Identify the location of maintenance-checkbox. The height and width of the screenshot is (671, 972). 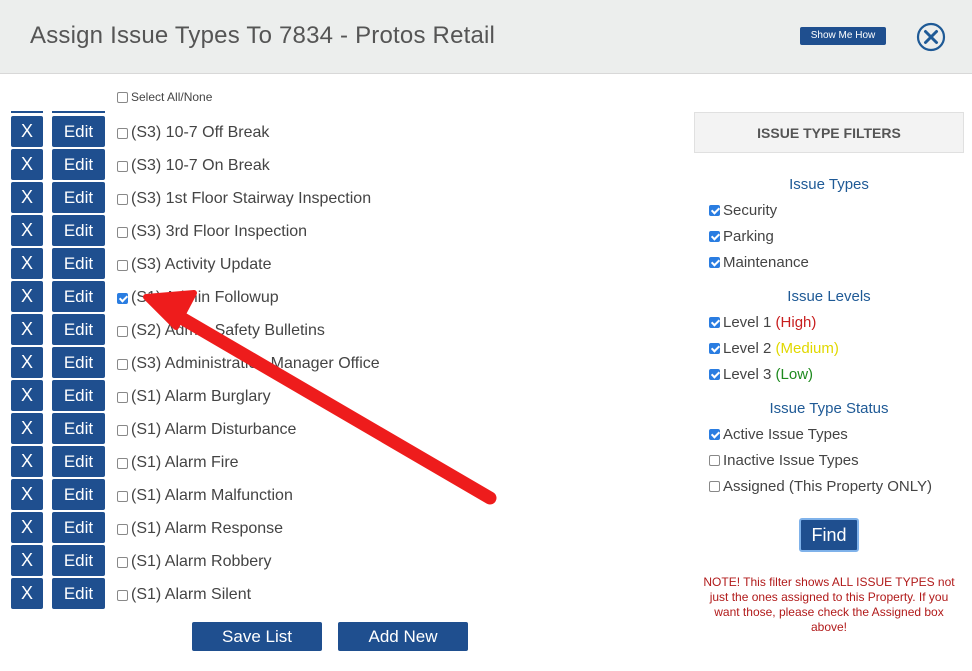
(714, 262).